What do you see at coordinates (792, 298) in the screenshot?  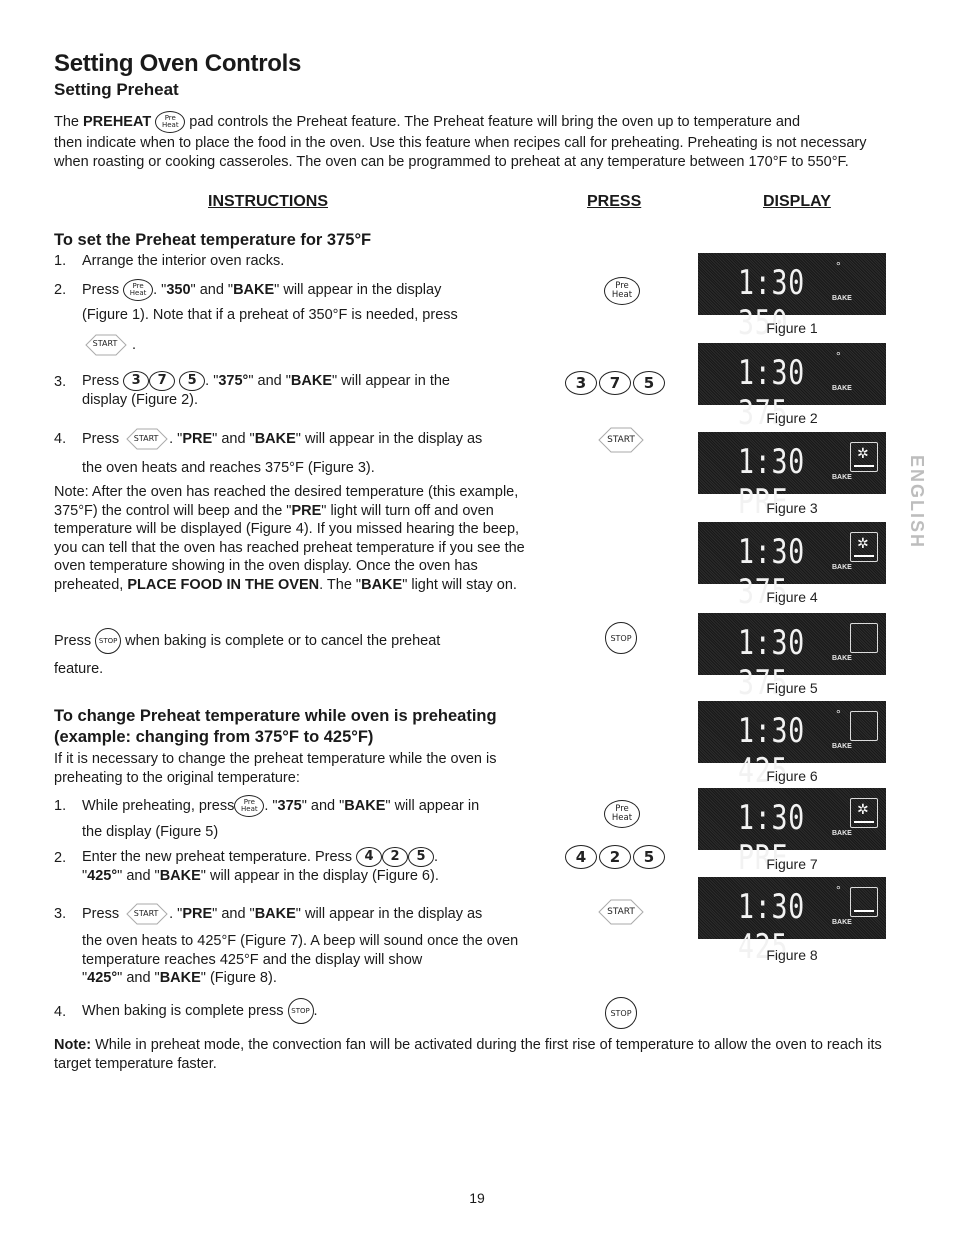 I see `oven-display: 1:30 350 ° BAKE` at bounding box center [792, 298].